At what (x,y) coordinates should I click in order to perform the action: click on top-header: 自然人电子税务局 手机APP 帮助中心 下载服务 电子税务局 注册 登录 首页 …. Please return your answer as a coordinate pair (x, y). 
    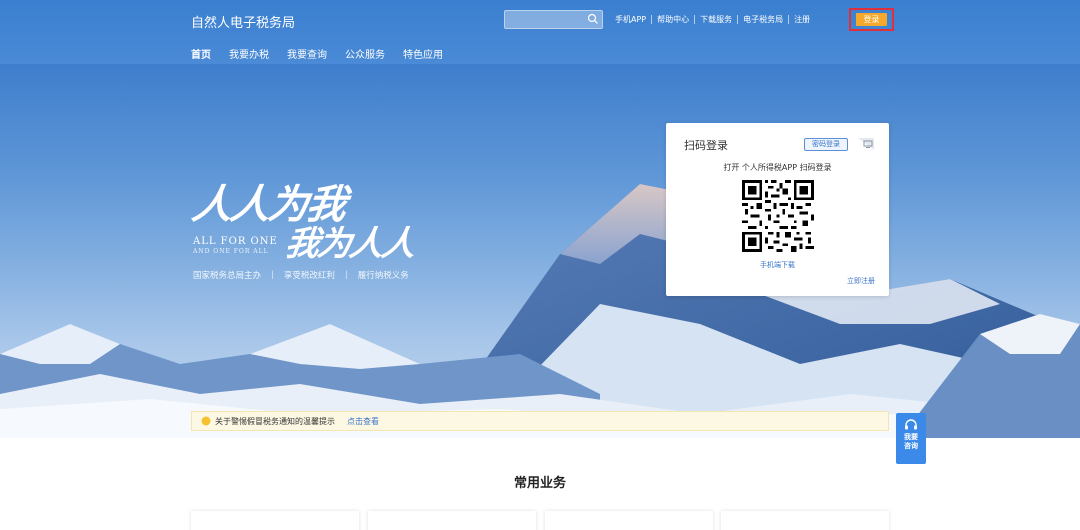
    Looking at the image, I should click on (540, 33).